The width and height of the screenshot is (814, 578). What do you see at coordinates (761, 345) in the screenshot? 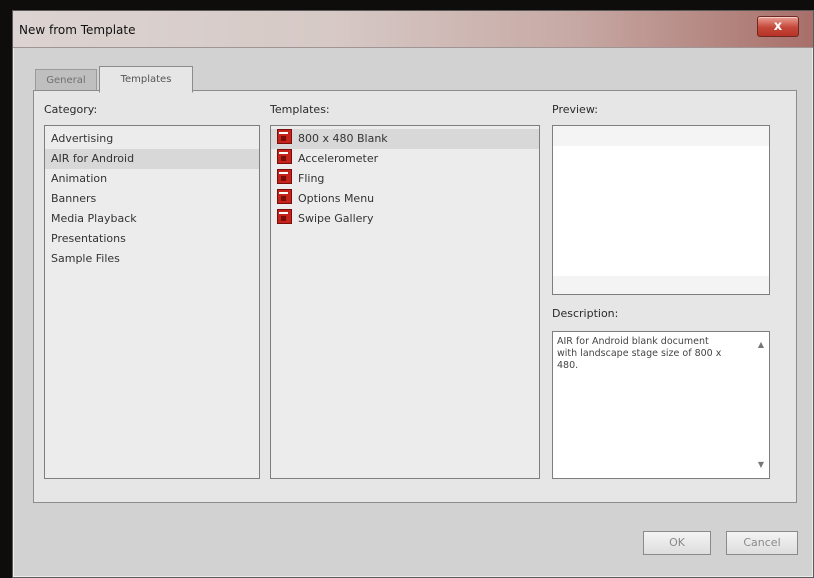
I see `scroll-up-arrow-icon: ▲` at bounding box center [761, 345].